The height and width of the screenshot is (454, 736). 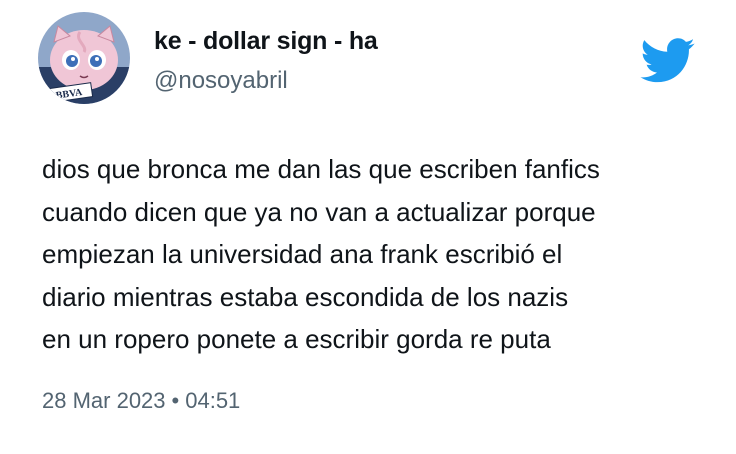 What do you see at coordinates (221, 81) in the screenshot?
I see `user-handle: @nosoyabril` at bounding box center [221, 81].